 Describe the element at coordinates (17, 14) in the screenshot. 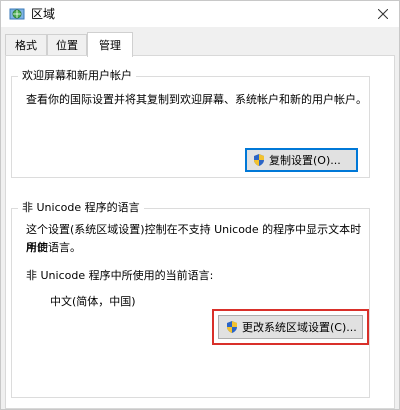

I see `region-globe-icon` at that location.